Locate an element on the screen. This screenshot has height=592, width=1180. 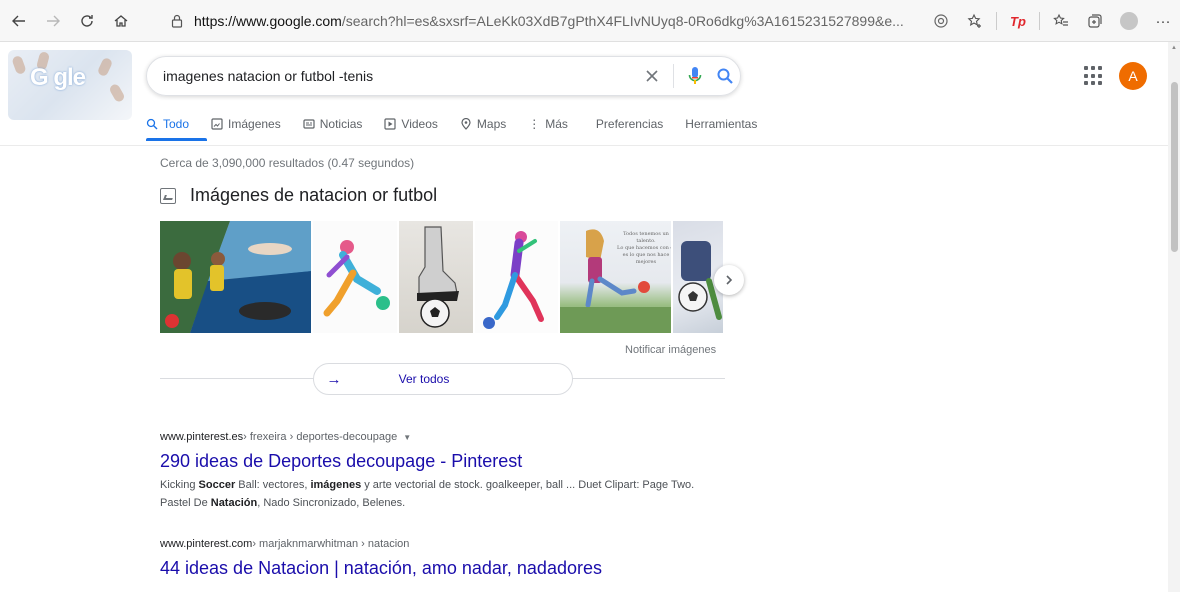
watercolor-player-image is located at coordinates (514, 280).